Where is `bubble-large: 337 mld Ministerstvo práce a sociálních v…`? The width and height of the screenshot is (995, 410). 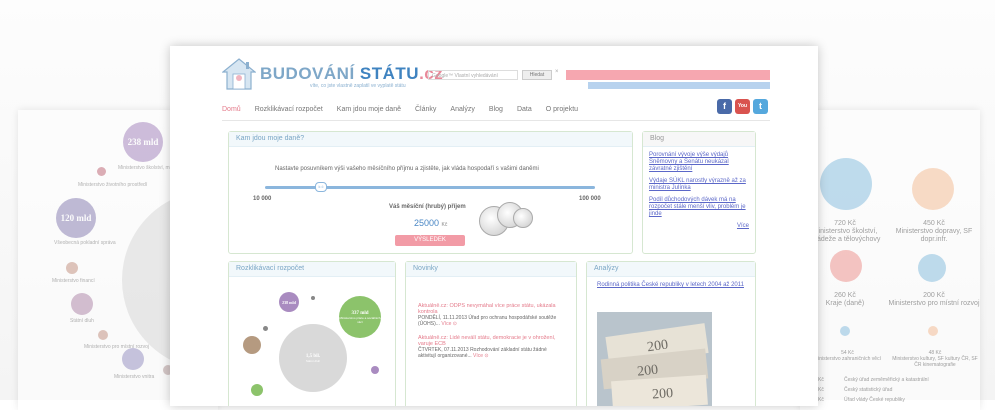 bubble-large: 337 mld Ministerstvo práce a sociálních v… is located at coordinates (360, 317).